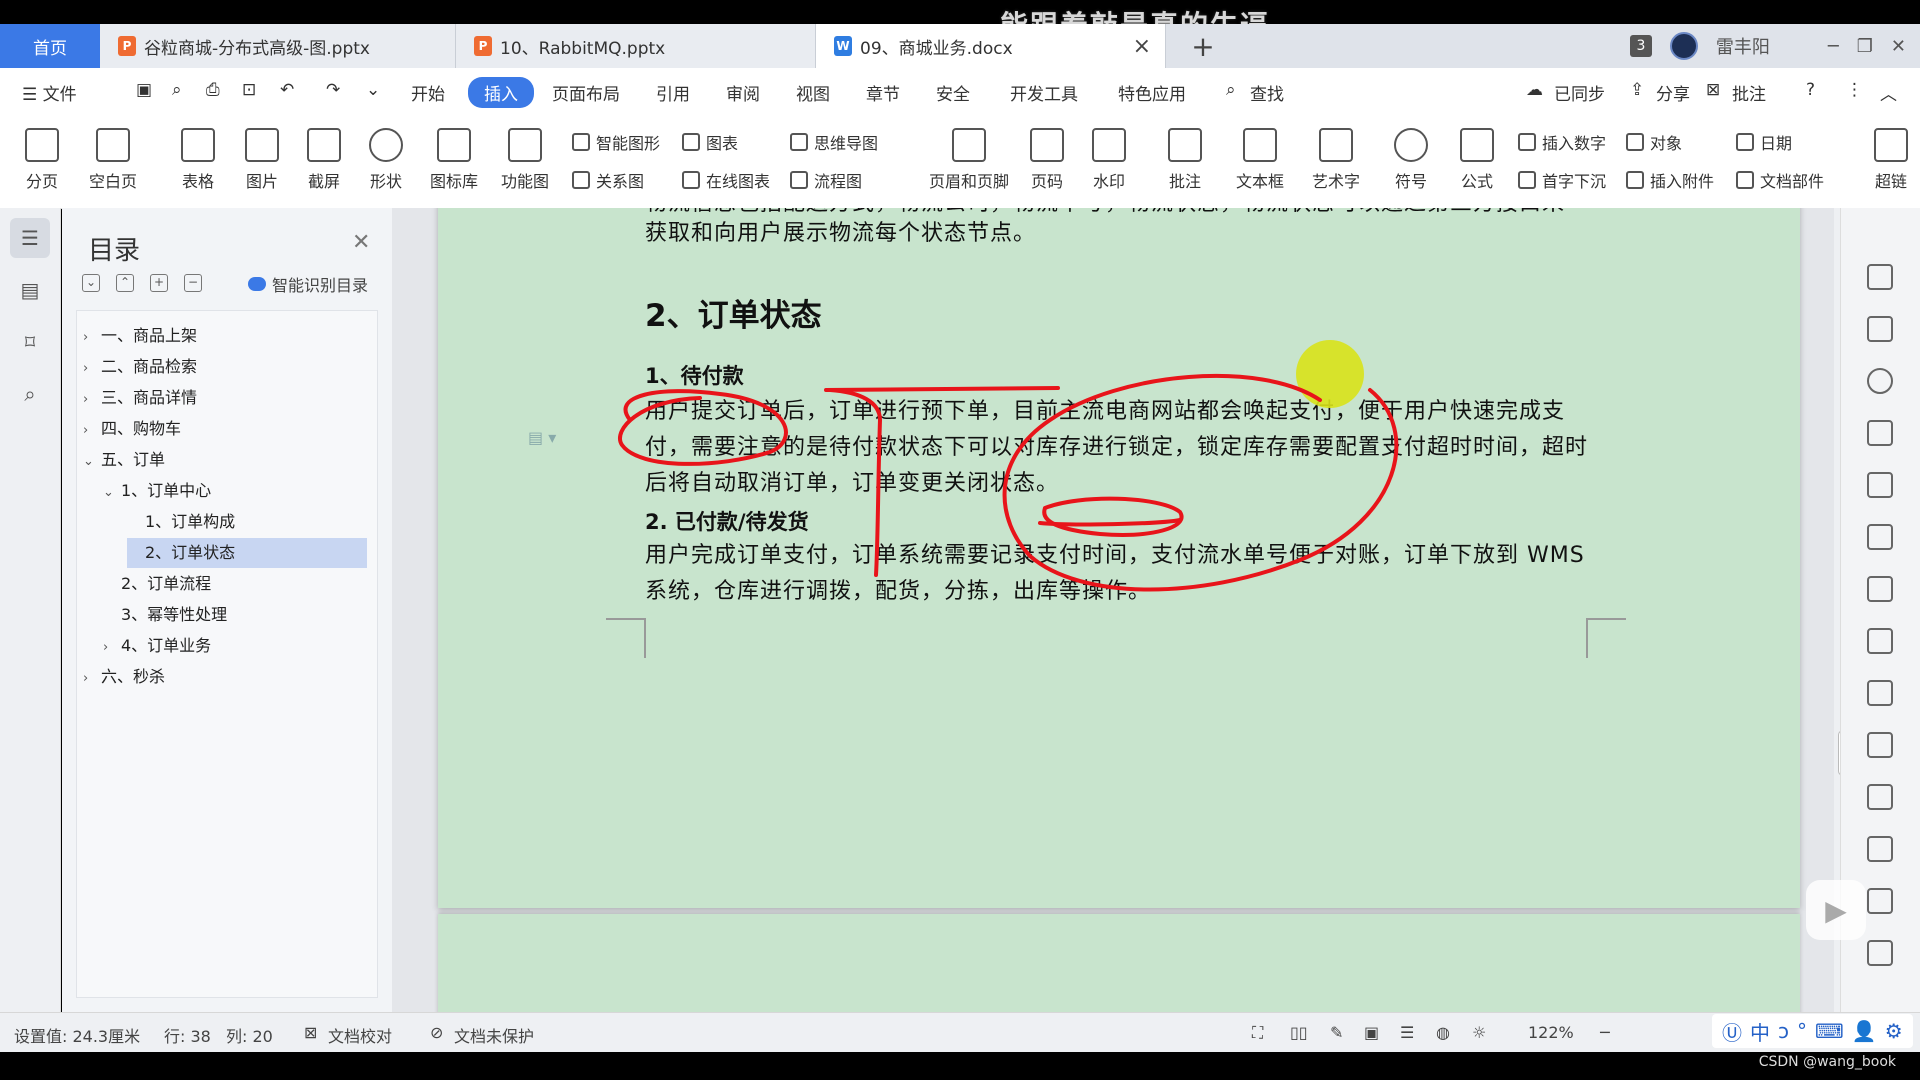  Describe the element at coordinates (1880, 381) in the screenshot. I see `style-icon` at that location.